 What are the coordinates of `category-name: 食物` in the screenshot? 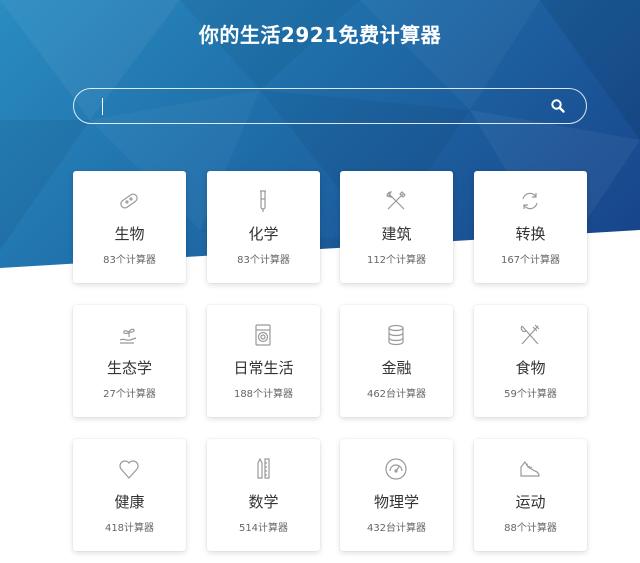 It's located at (530, 368).